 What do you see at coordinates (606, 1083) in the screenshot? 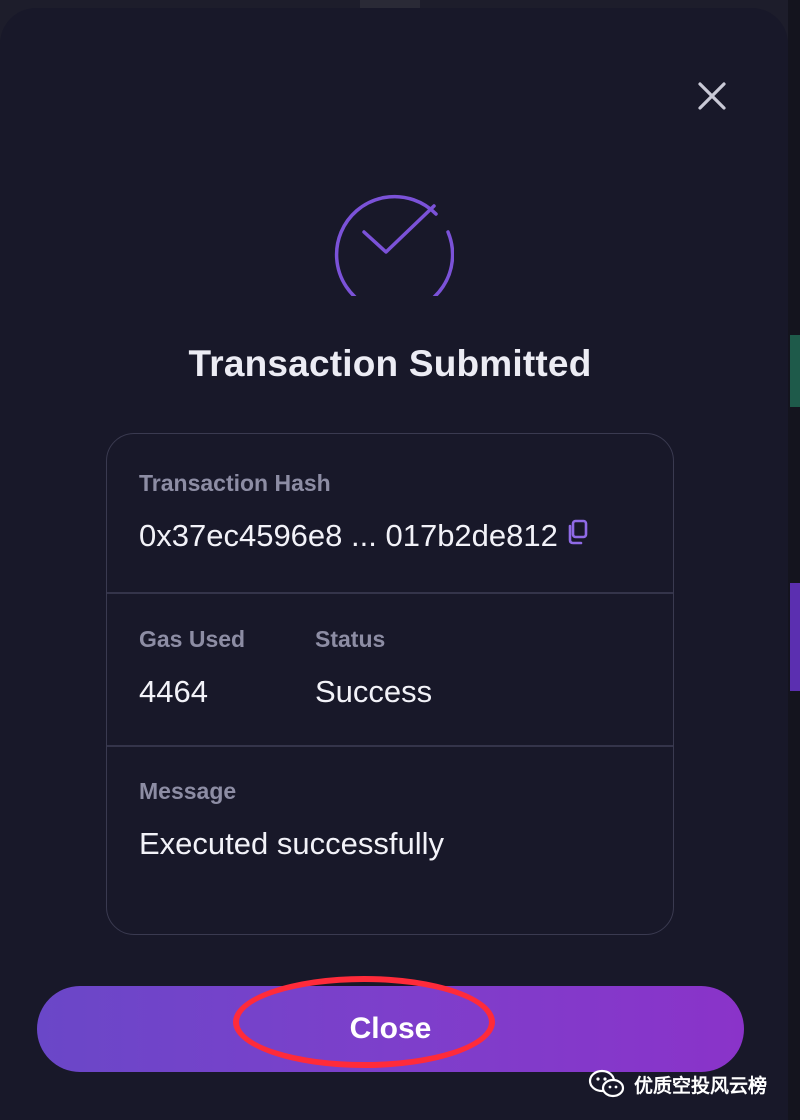
I see `wechat-icon` at bounding box center [606, 1083].